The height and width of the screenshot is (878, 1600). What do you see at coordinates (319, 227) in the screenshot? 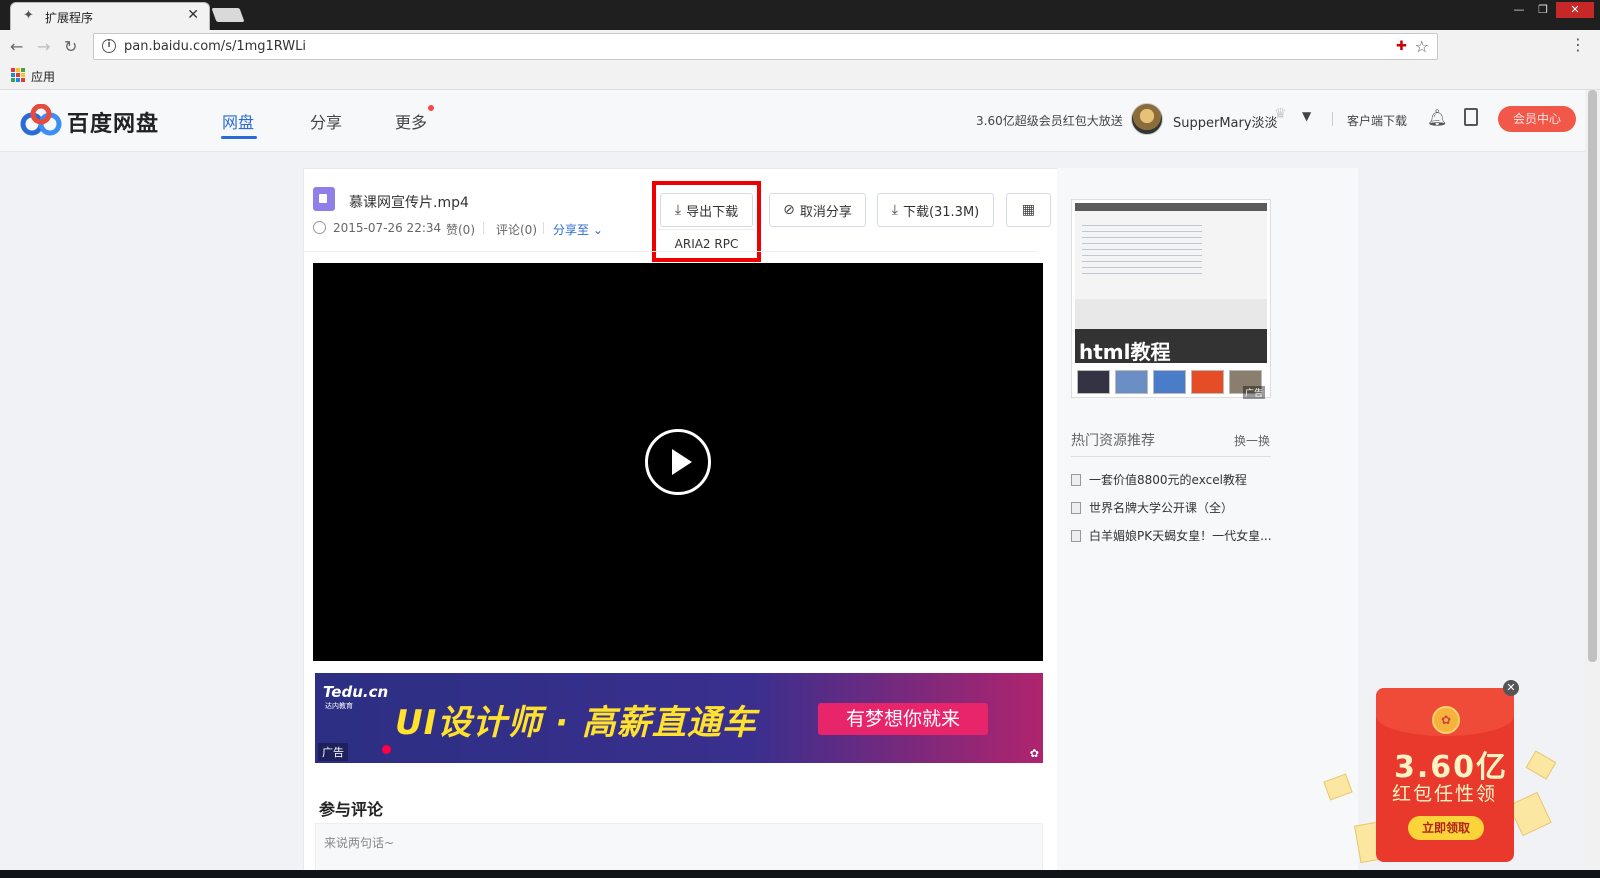
I see `clock-icon` at bounding box center [319, 227].